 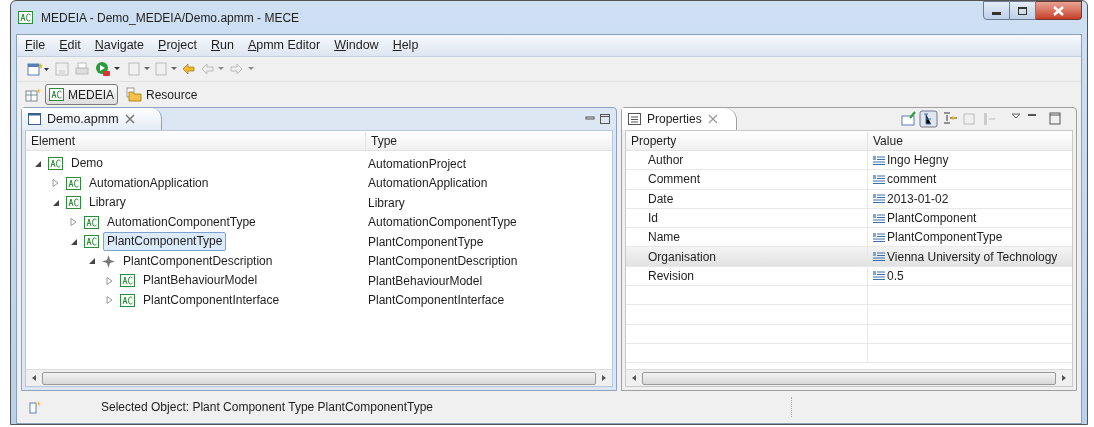 What do you see at coordinates (200, 281) in the screenshot?
I see `tree-item: PlantBehaviourModel` at bounding box center [200, 281].